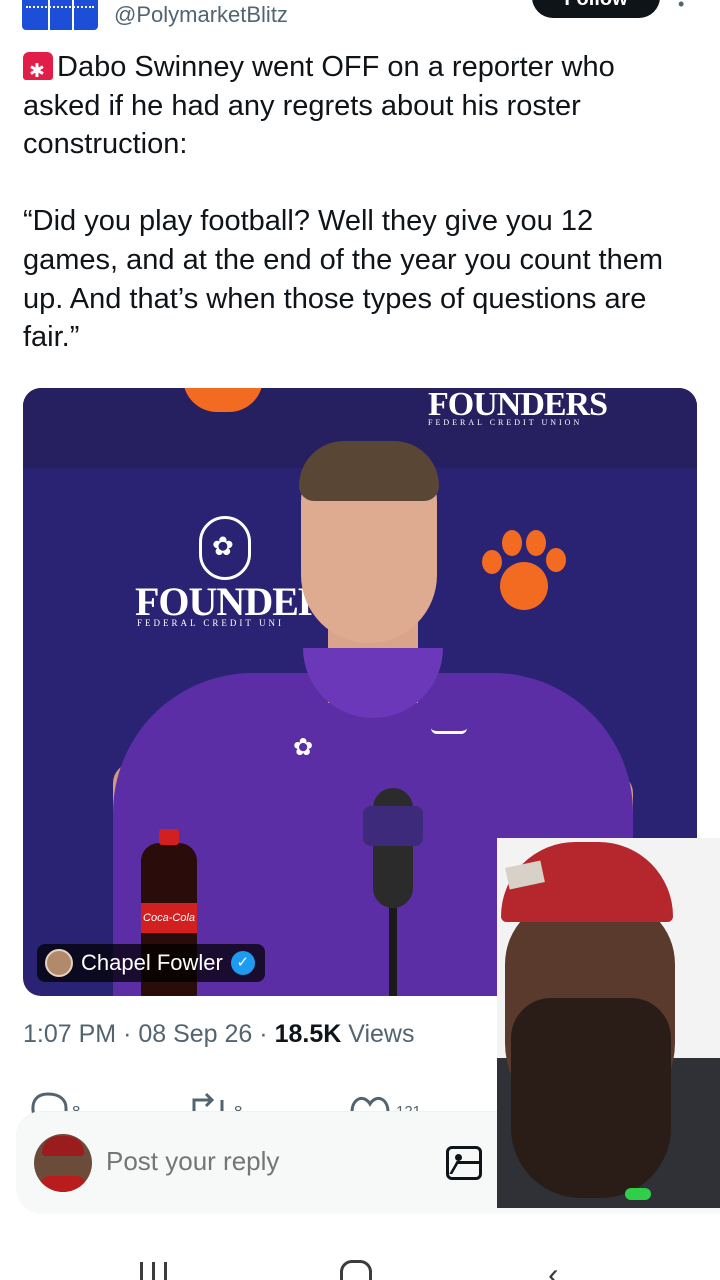 Image resolution: width=720 pixels, height=1280 pixels. Describe the element at coordinates (381, 1034) in the screenshot. I see `views-label: Views` at that location.